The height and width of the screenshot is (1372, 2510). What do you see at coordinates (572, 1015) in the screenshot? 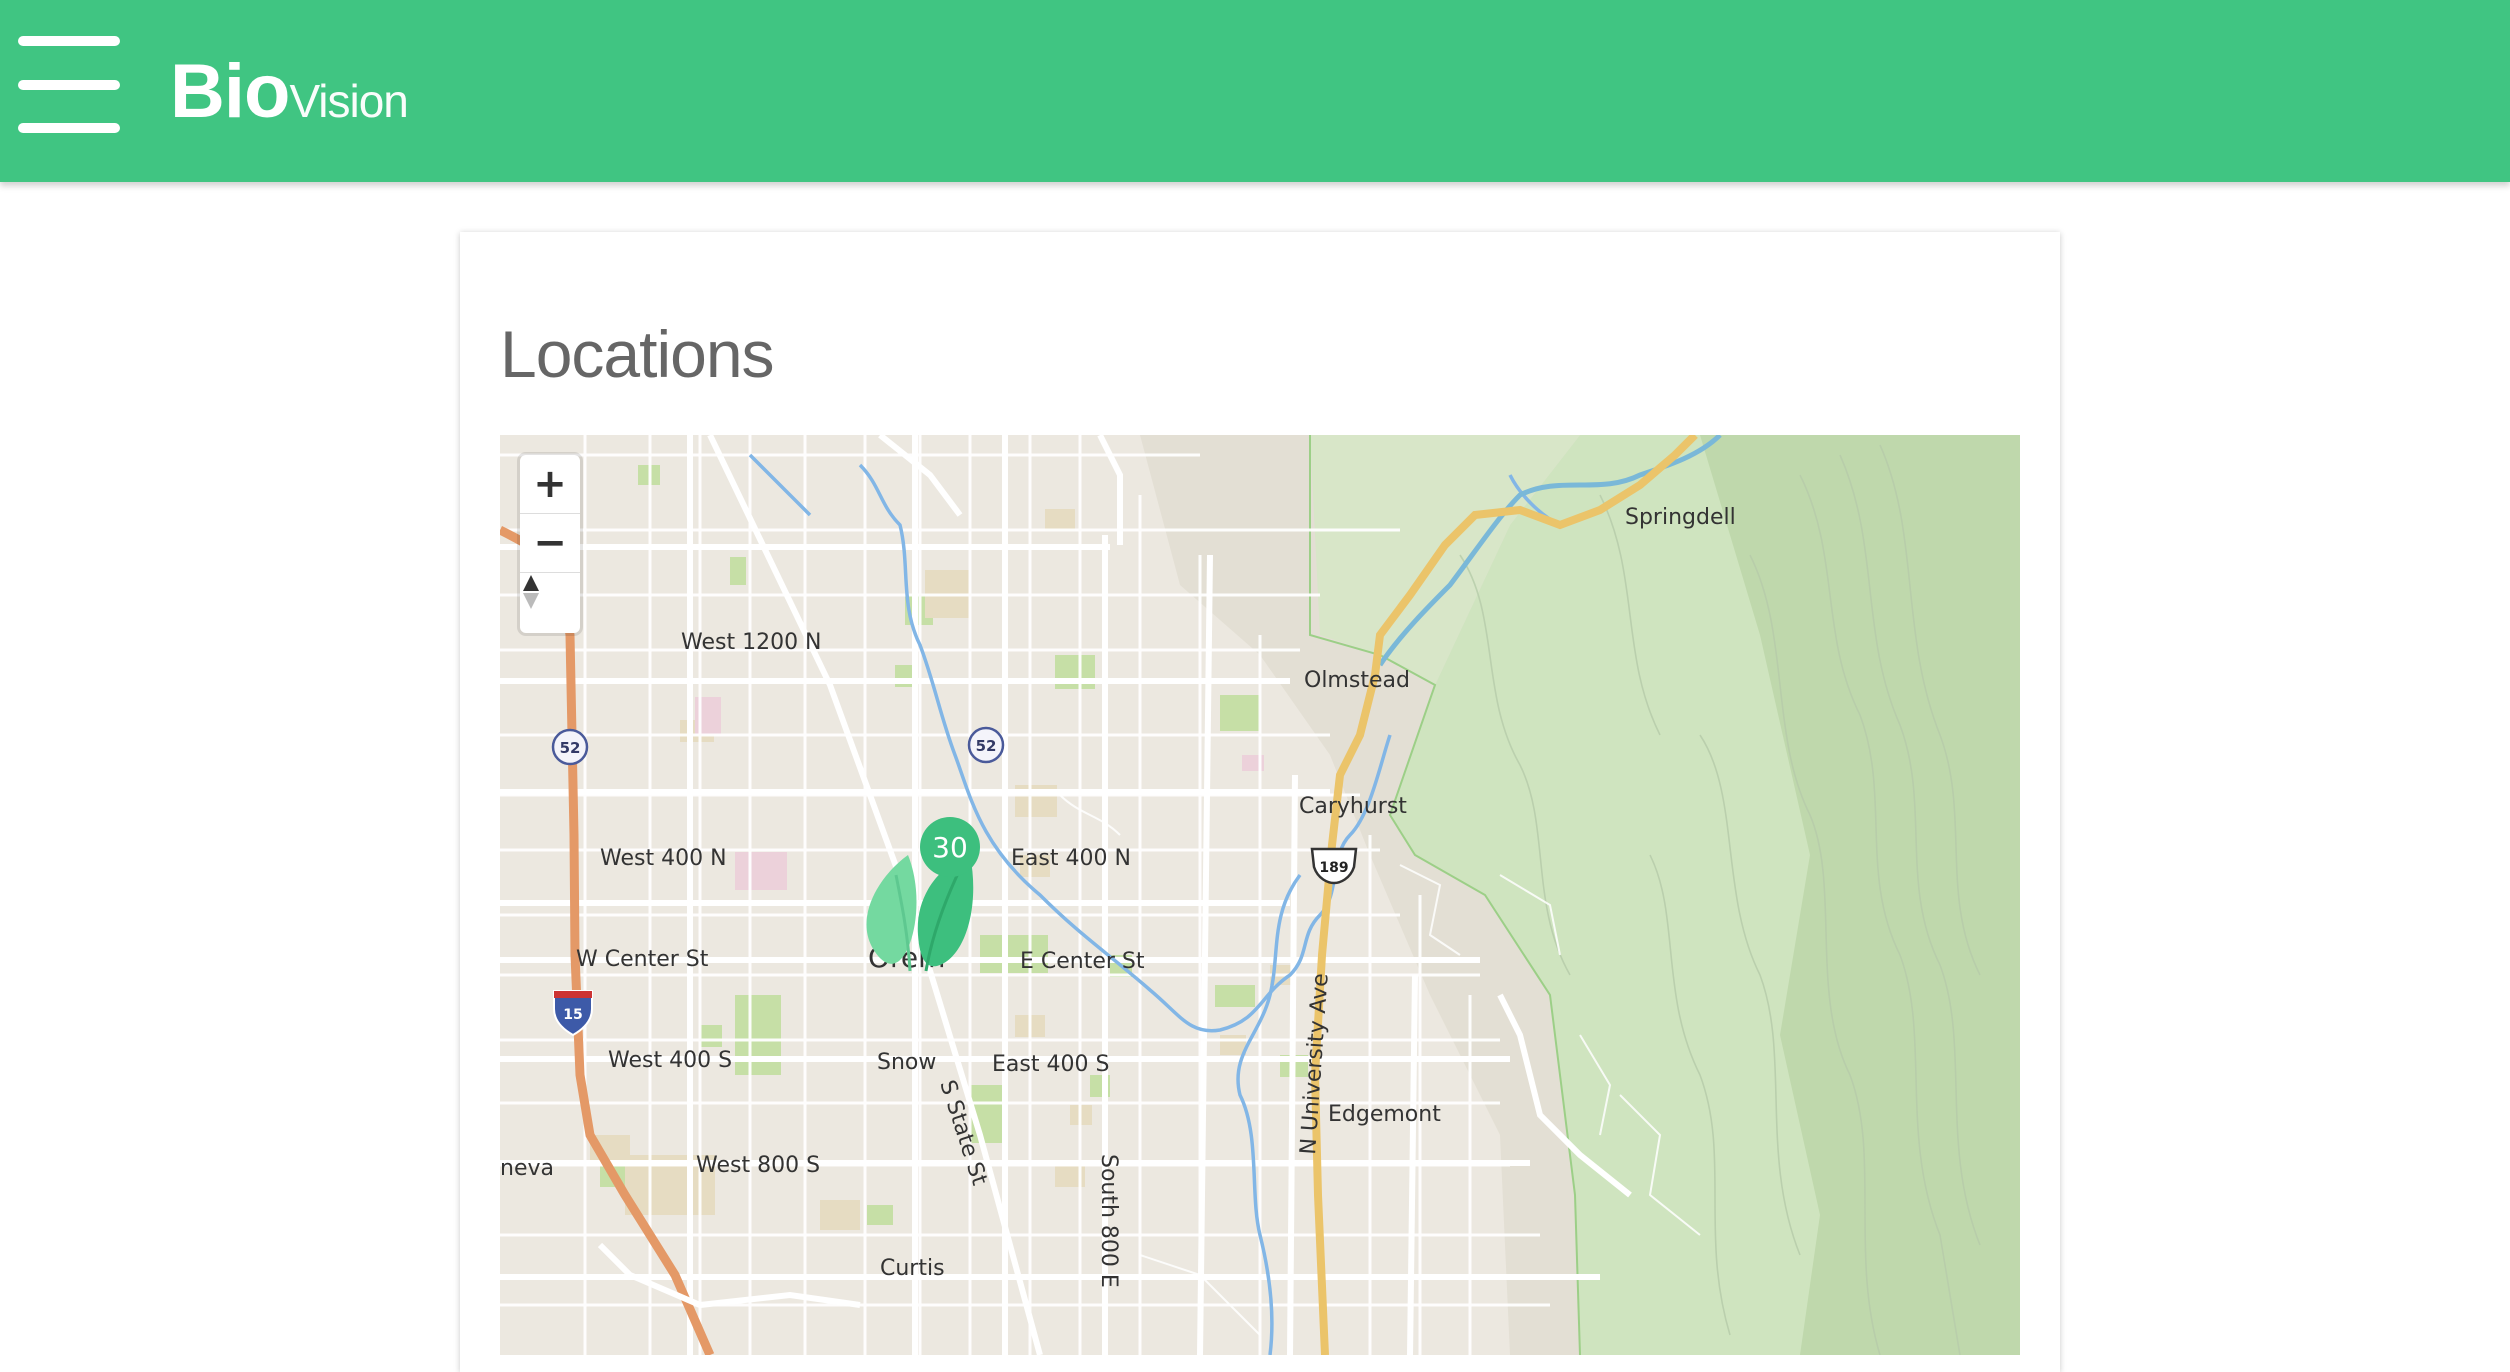
I see `i-15-label: 15` at bounding box center [572, 1015].